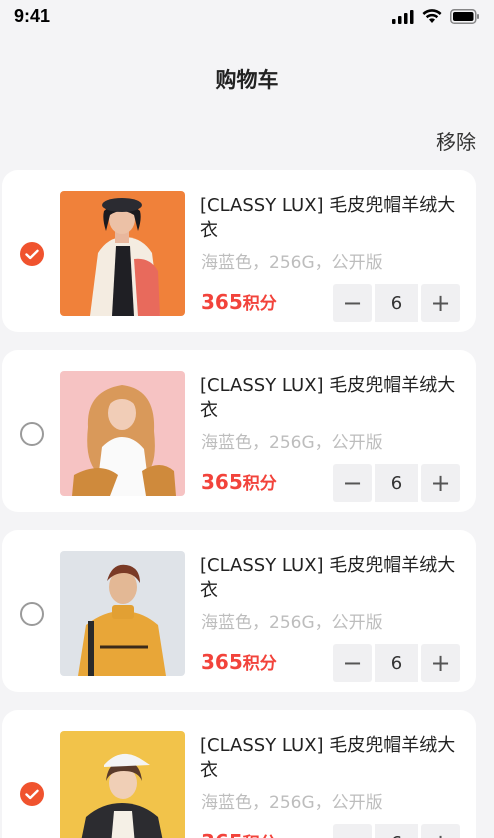  What do you see at coordinates (247, 18) in the screenshot?
I see `status-bar: 9:41` at bounding box center [247, 18].